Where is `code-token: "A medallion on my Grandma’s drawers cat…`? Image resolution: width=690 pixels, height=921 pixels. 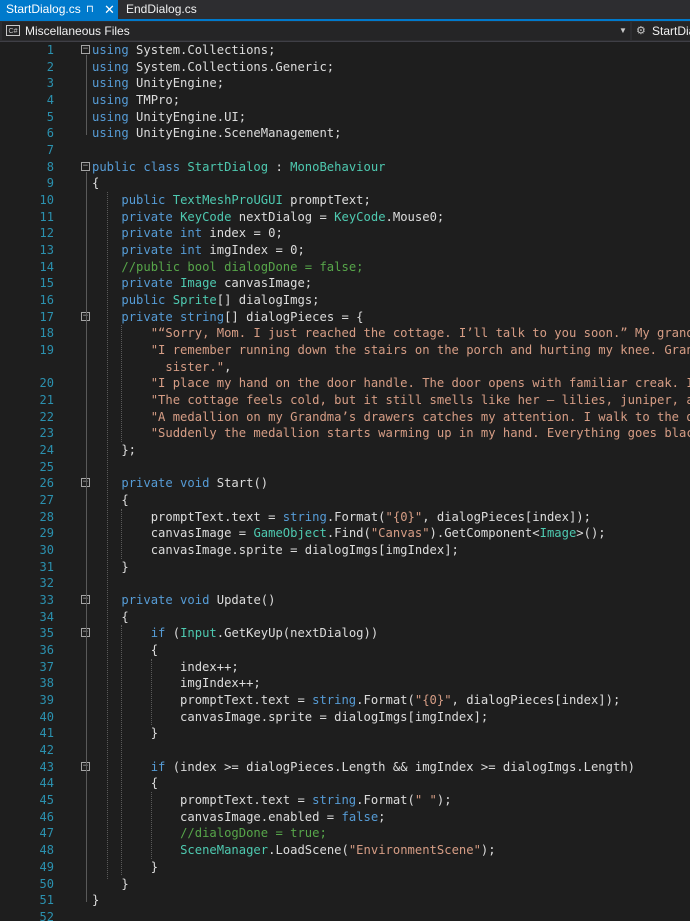 code-token: "A medallion on my Grandma’s drawers cat… is located at coordinates (420, 416).